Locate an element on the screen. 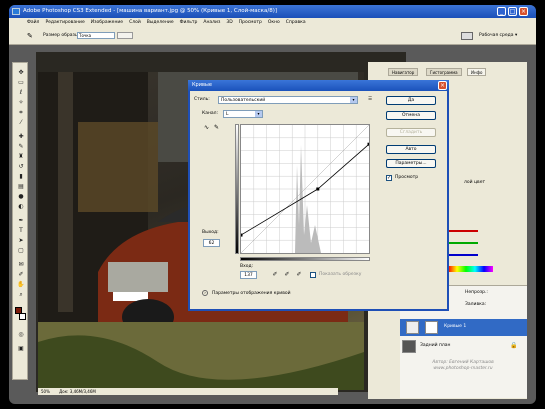 Image resolution: width=545 pixels, height=409 pixels. curves-plot is located at coordinates (305, 189).